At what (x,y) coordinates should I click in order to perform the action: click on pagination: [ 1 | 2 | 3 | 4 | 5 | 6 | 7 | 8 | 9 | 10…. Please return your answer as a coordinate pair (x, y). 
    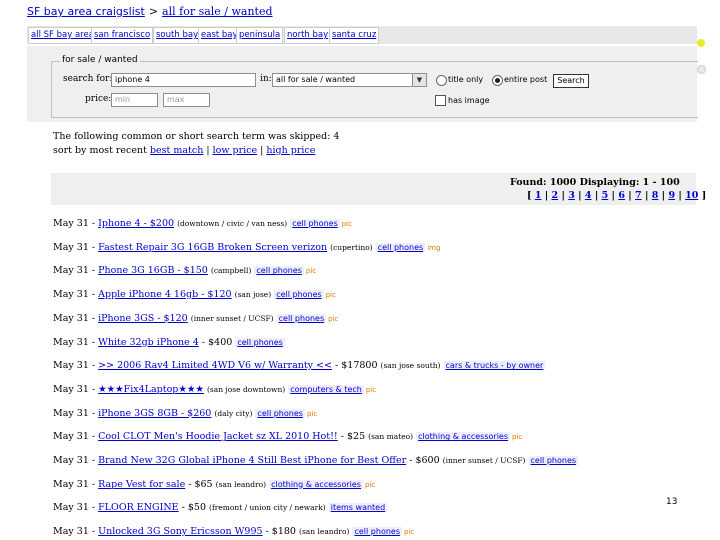
    Looking at the image, I should click on (616, 195).